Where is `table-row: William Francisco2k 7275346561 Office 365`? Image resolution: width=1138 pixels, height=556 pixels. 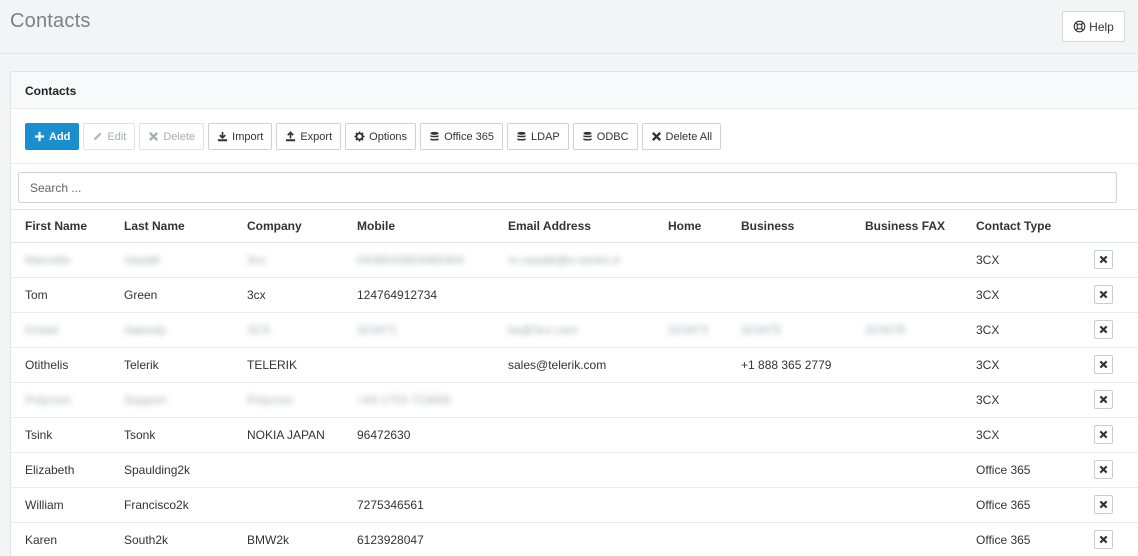
table-row: William Francisco2k 7275346561 Office 365 is located at coordinates (574, 505).